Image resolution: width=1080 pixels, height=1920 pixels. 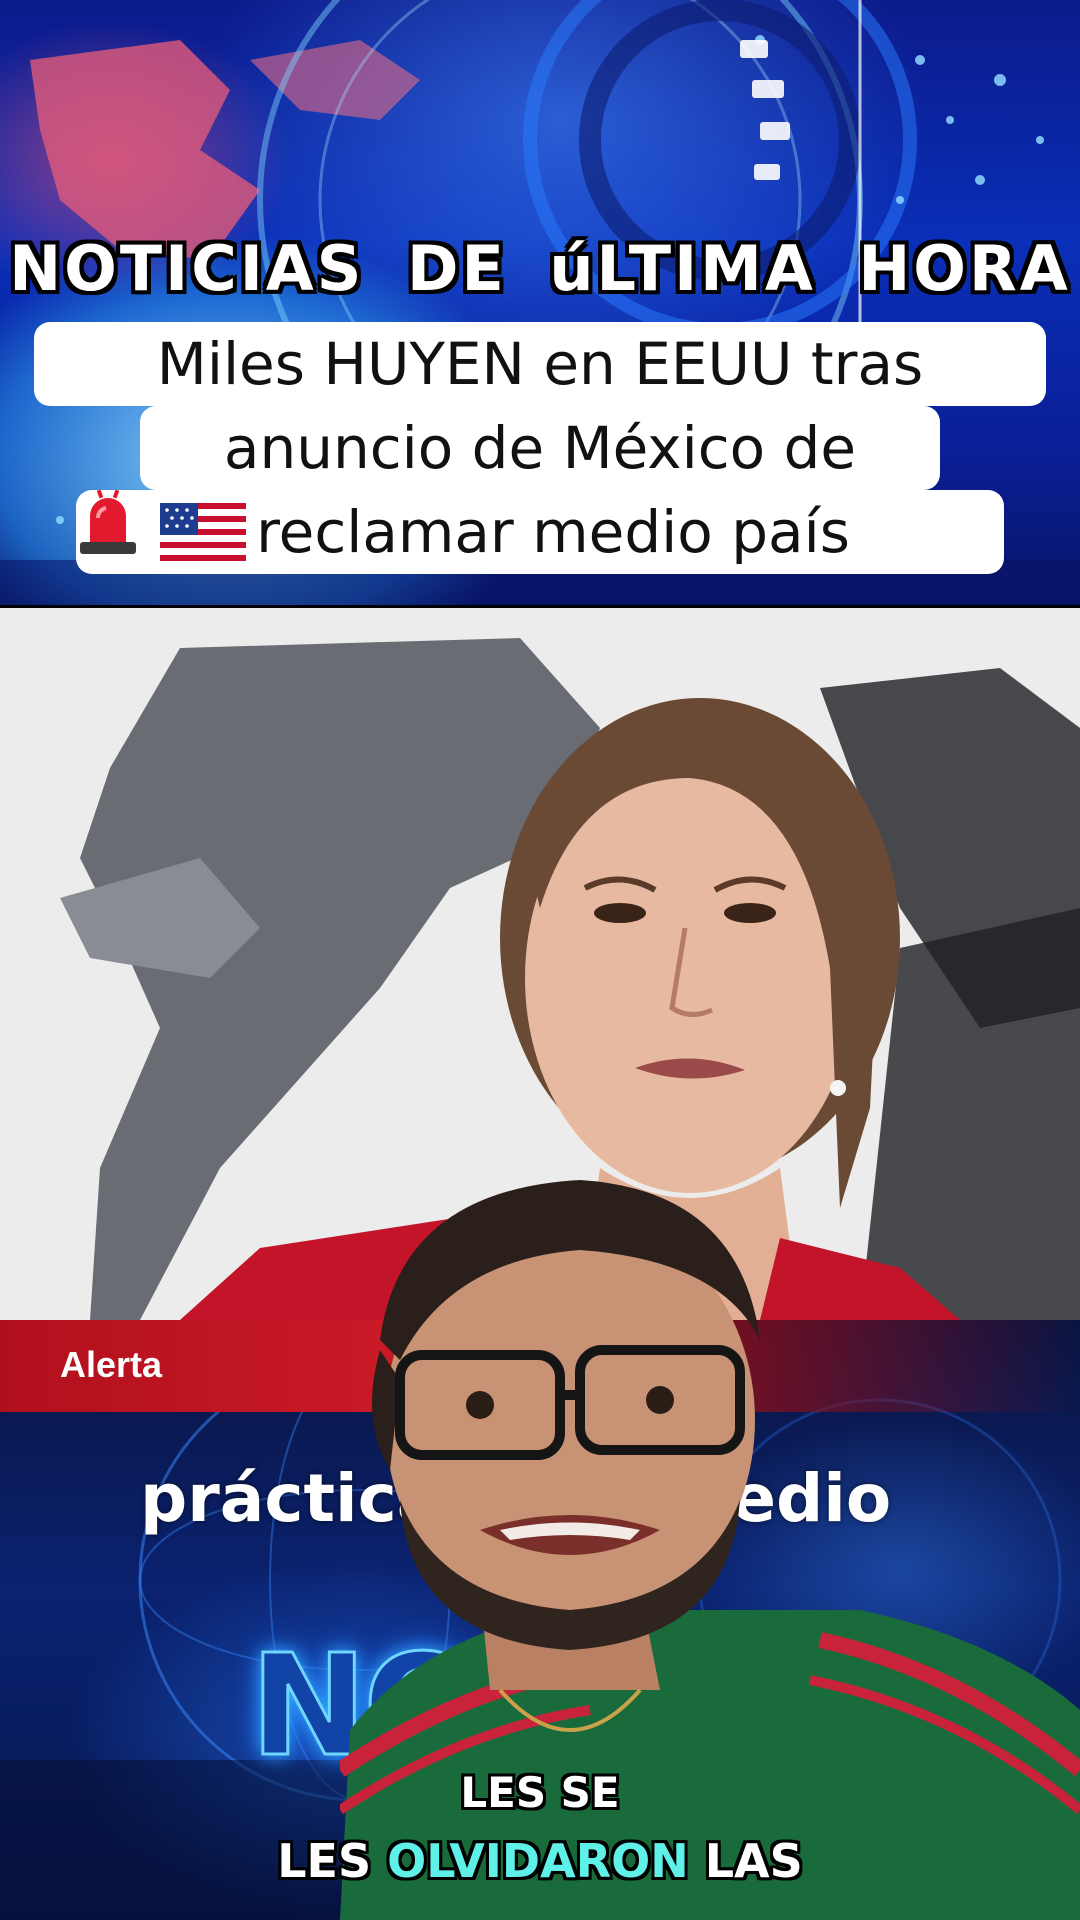 I want to click on subtitle-top-text: LES SE, so click(x=540, y=1792).